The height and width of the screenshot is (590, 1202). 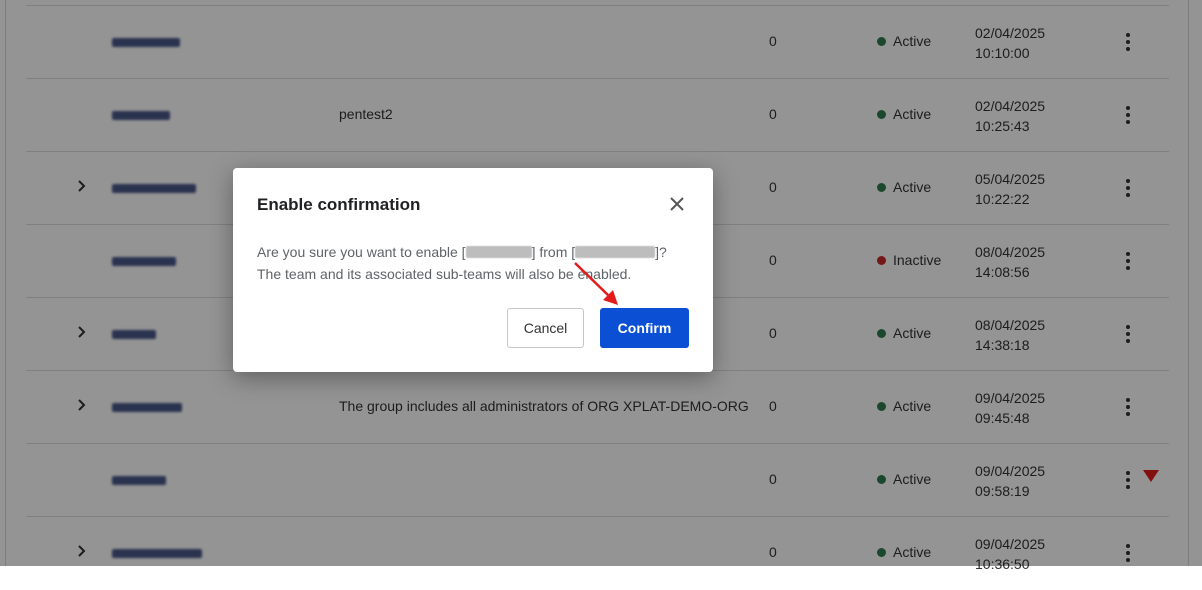 I want to click on cancel-button: Cancel, so click(x=545, y=328).